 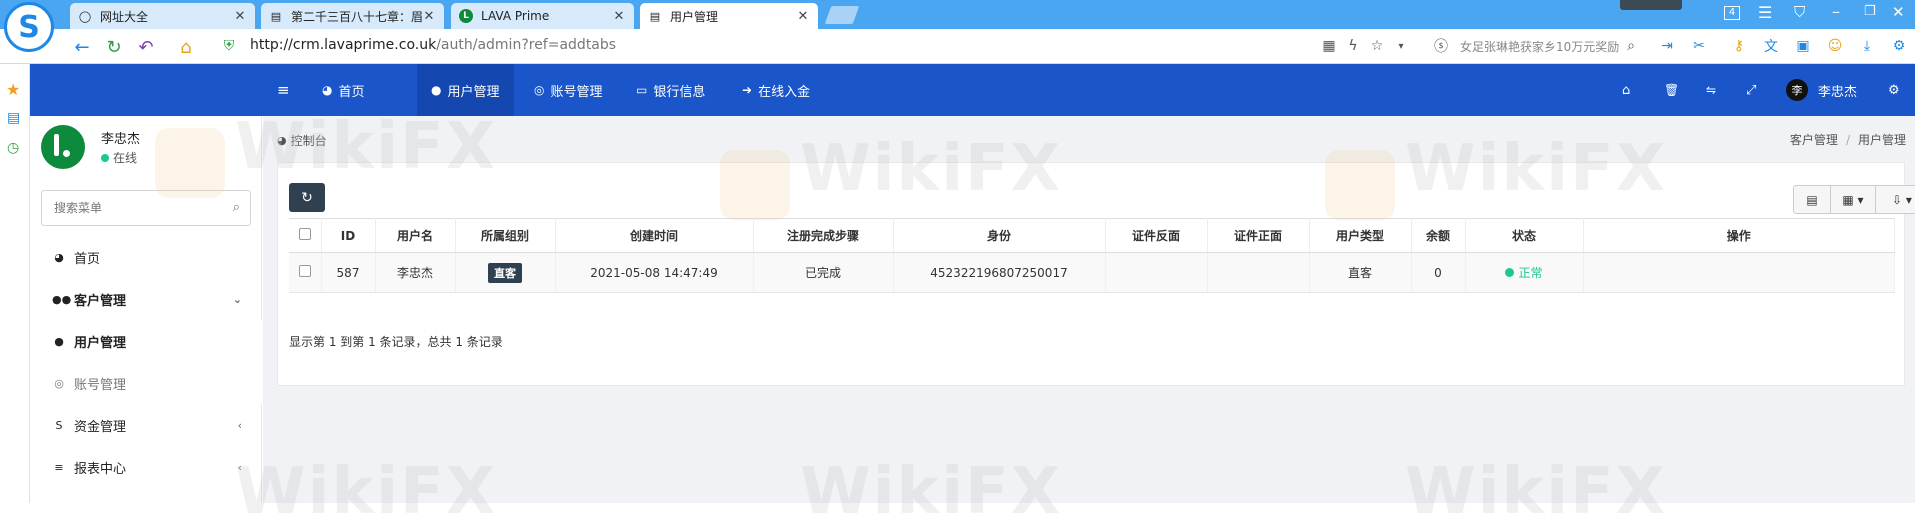 What do you see at coordinates (1812, 199) in the screenshot?
I see `toggle-view-button: ▤` at bounding box center [1812, 199].